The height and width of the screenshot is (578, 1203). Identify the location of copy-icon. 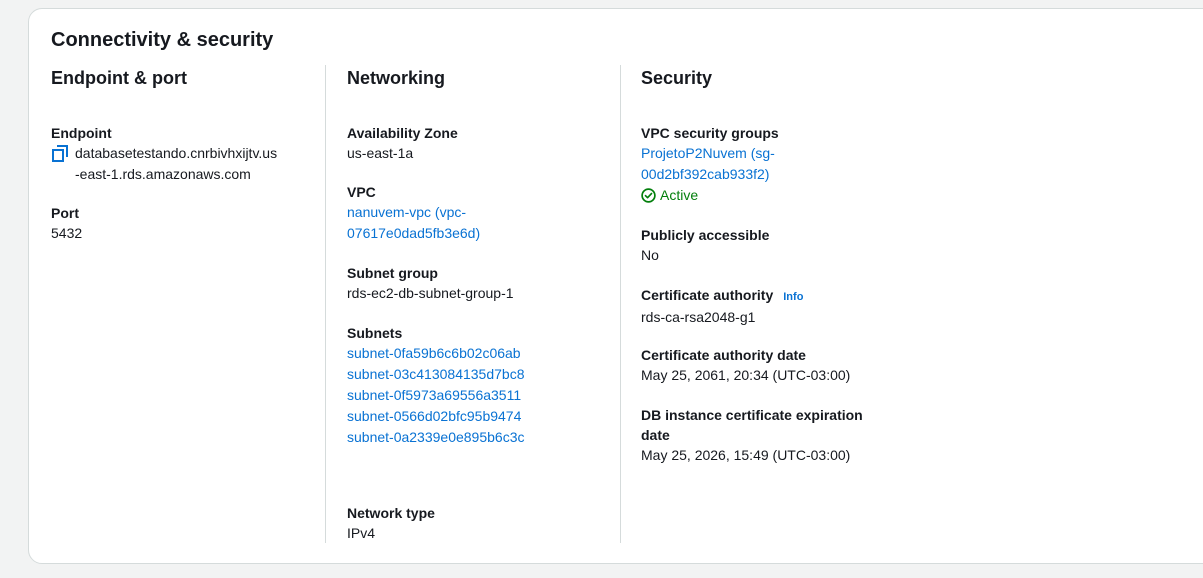
(60, 154).